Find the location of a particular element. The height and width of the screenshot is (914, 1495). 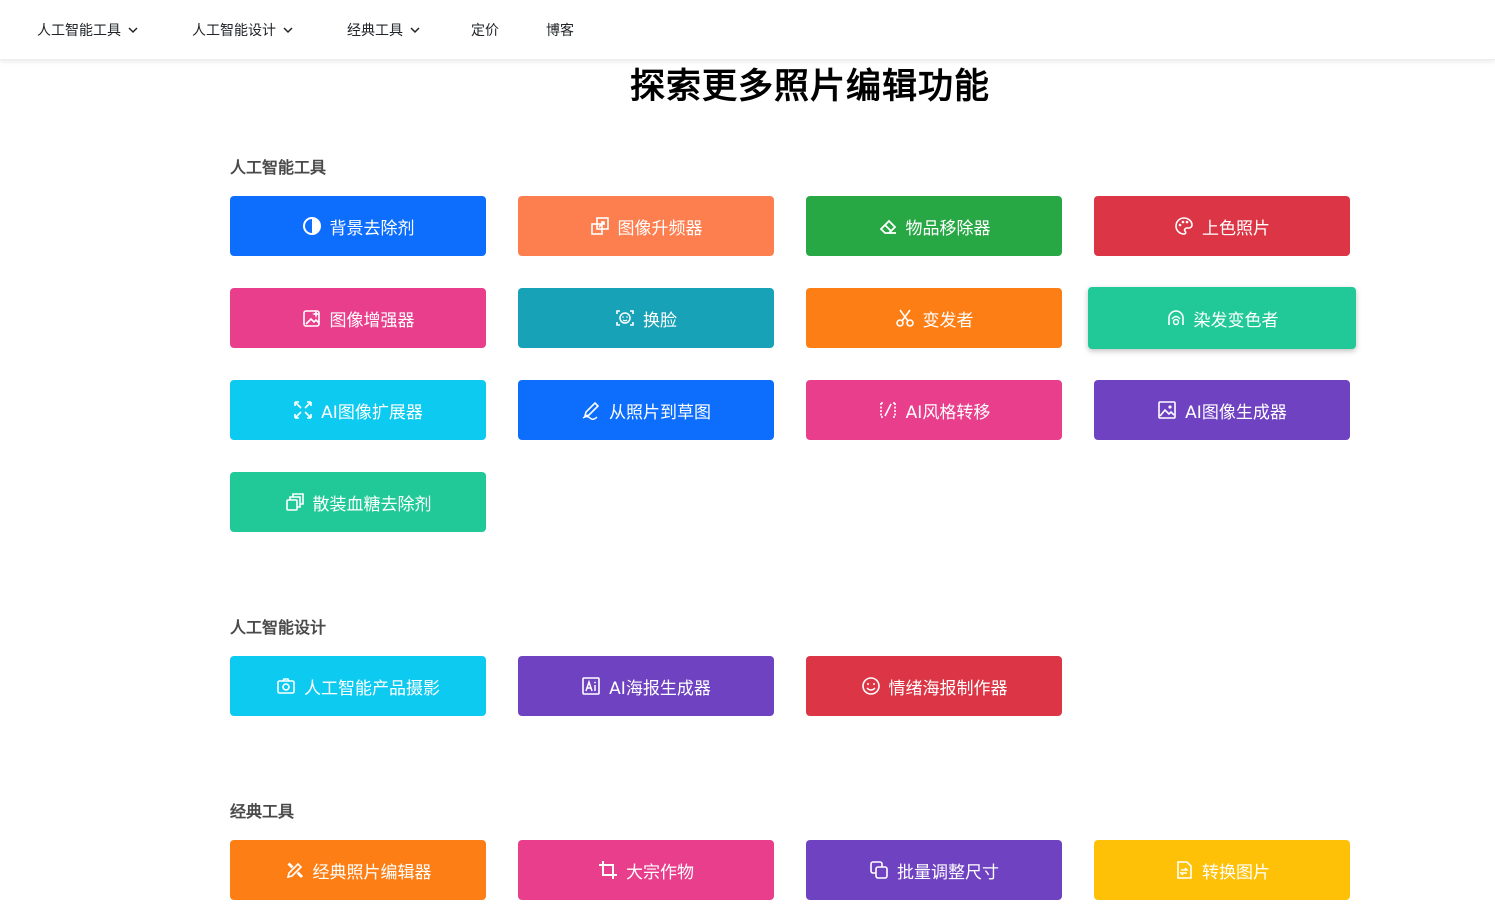

ai-style-transfer-button: AI风格转移 is located at coordinates (934, 410).